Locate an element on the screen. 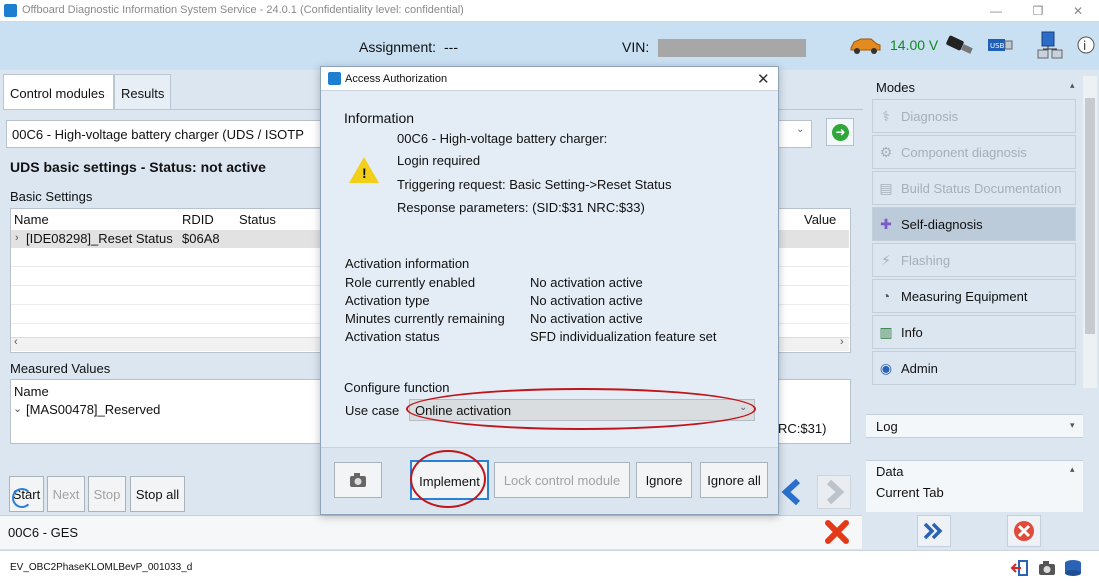 This screenshot has height=583, width=1099. mode-item-label: Flashing is located at coordinates (926, 260).